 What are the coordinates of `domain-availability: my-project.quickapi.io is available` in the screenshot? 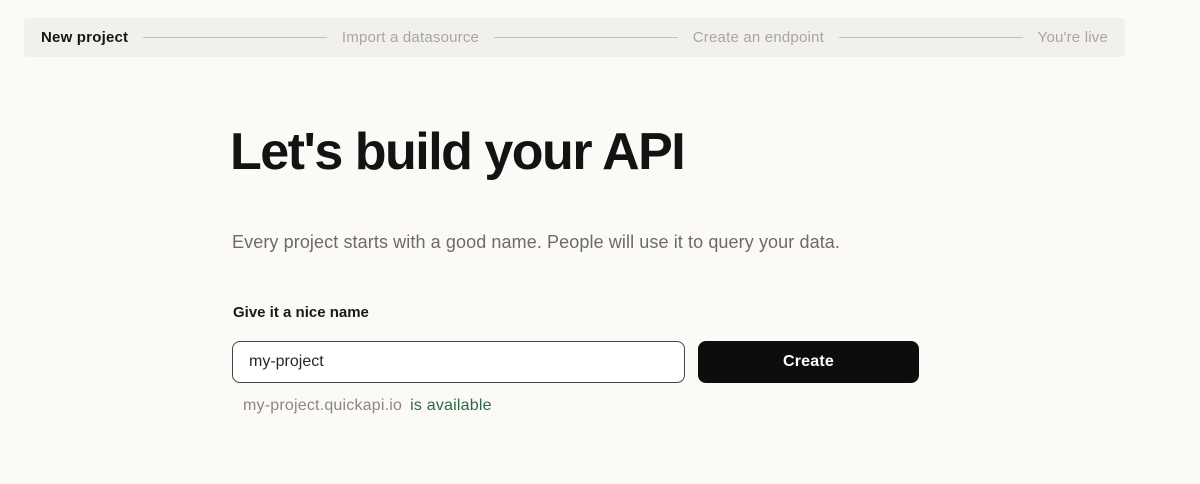 It's located at (367, 406).